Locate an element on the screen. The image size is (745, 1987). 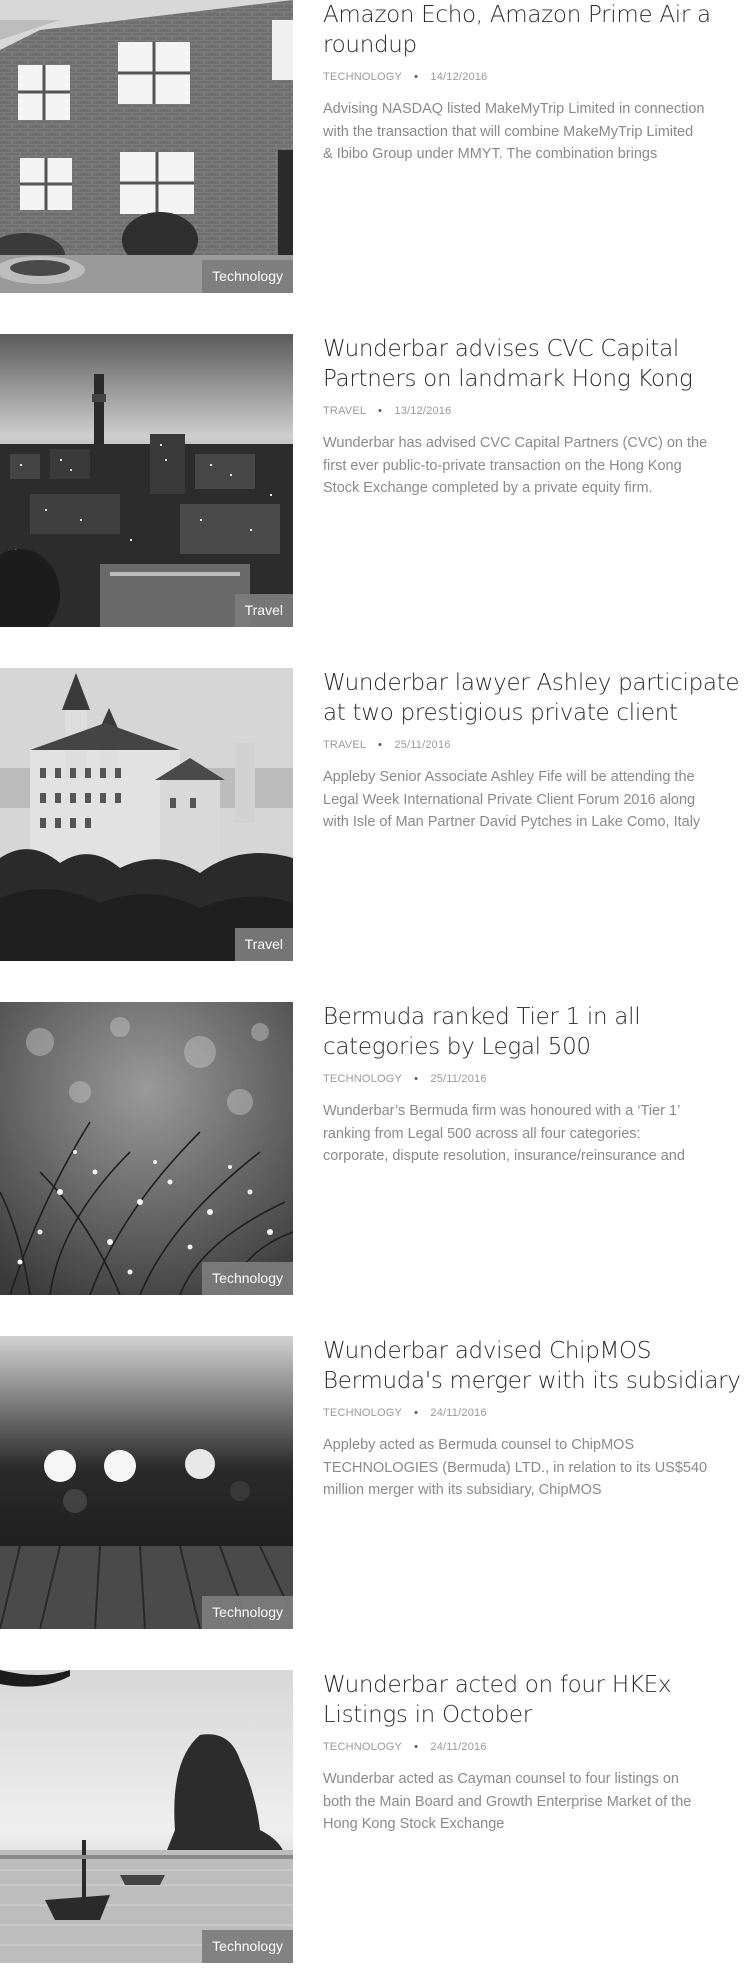
post-title-line: at two prestigious private client is located at coordinates (500, 713).